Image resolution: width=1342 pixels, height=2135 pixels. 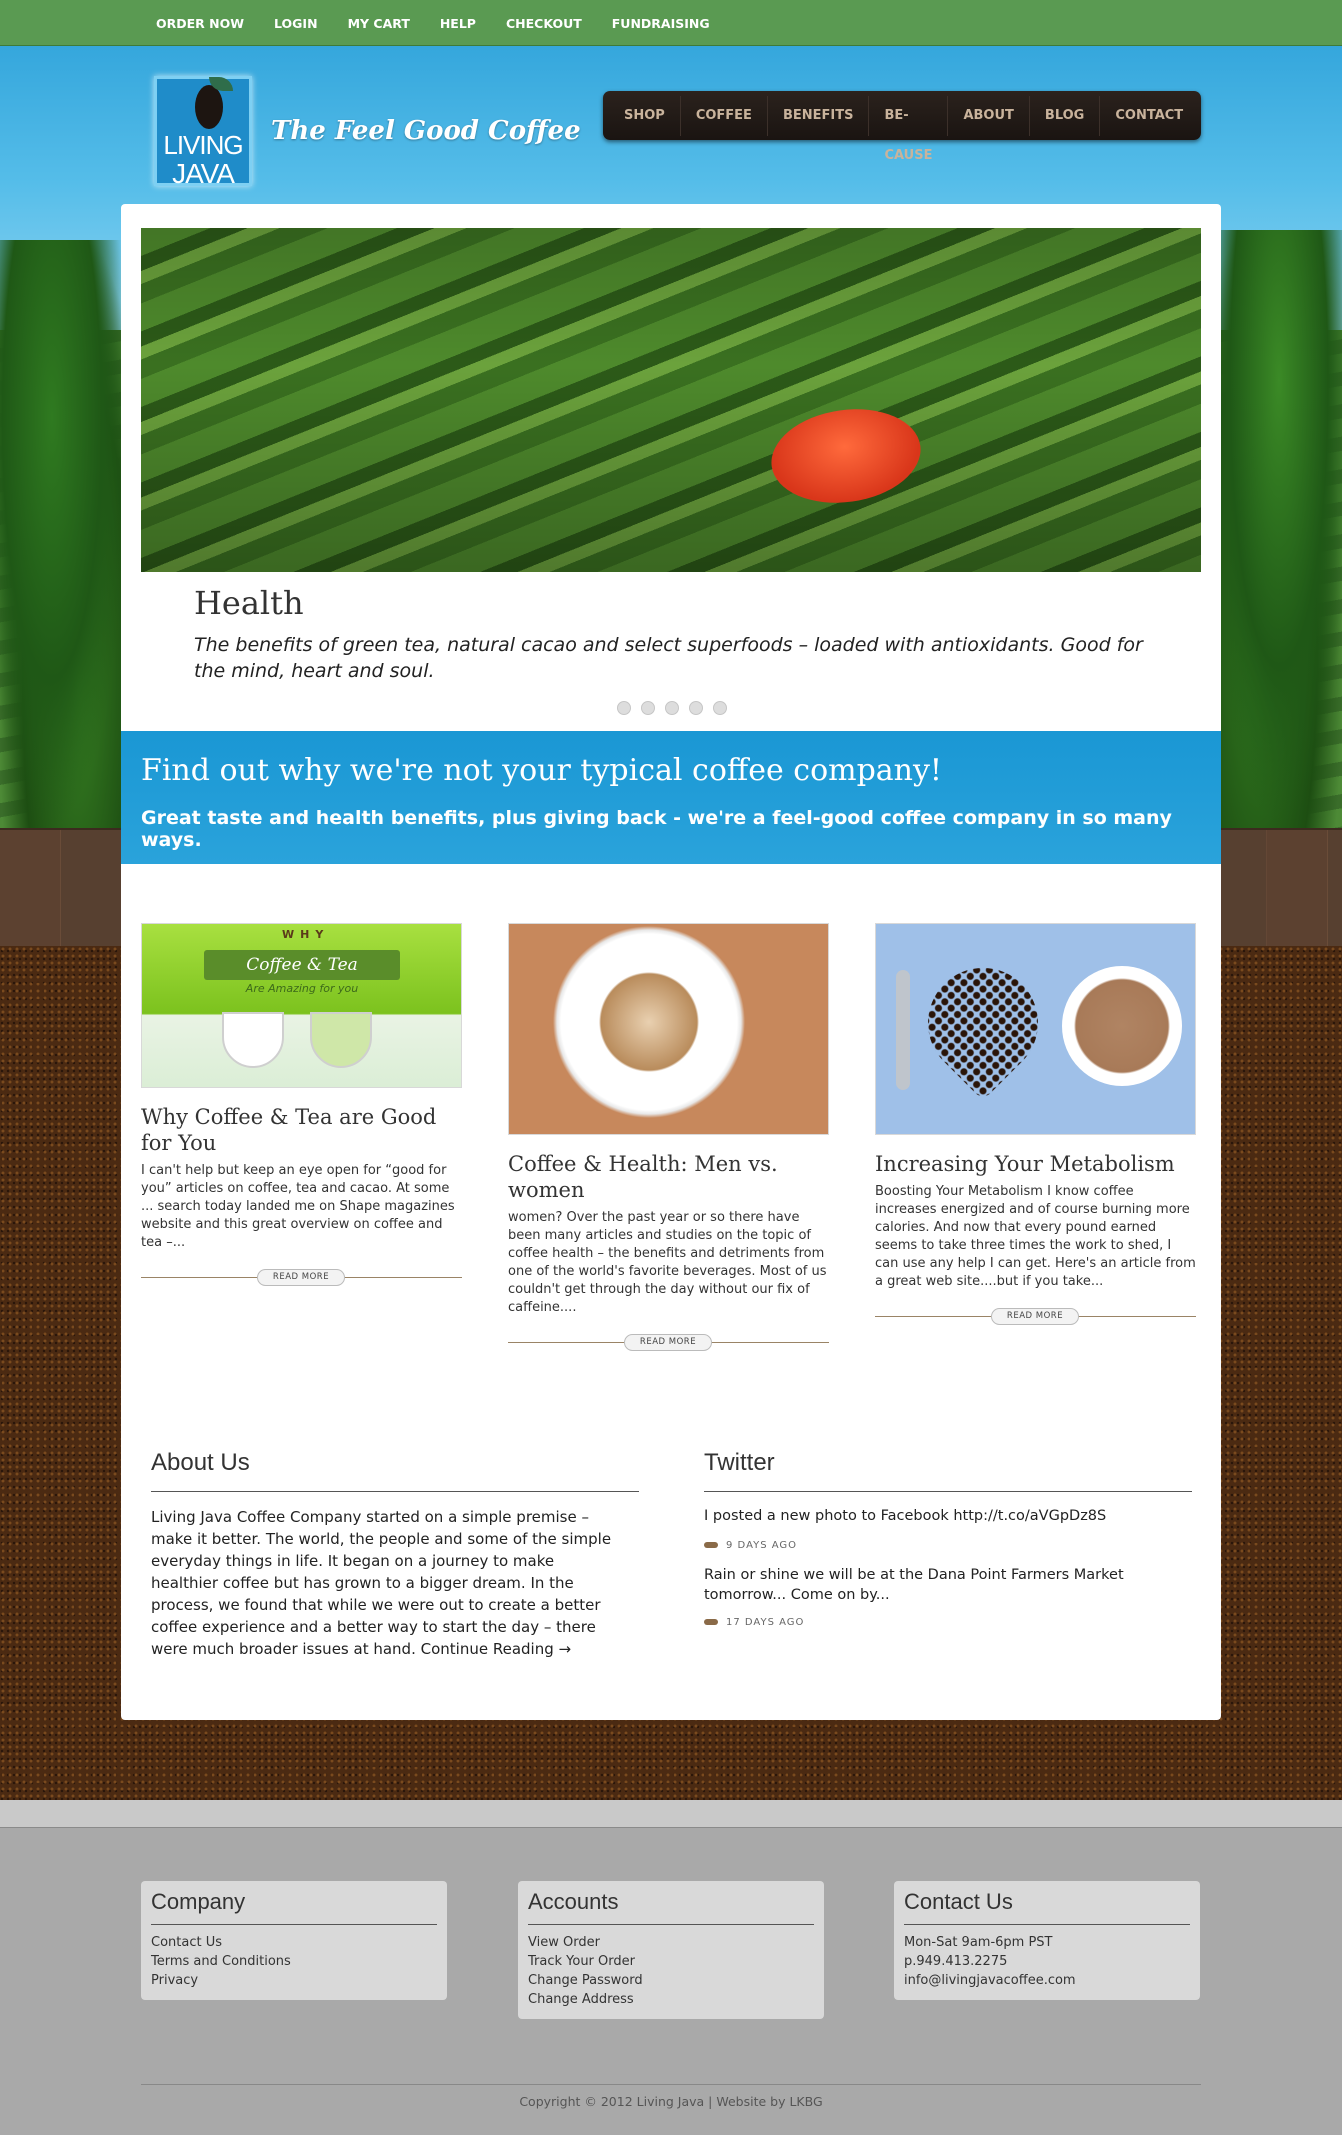 I want to click on card-title: Increasing Your Metabolism, so click(x=1035, y=1164).